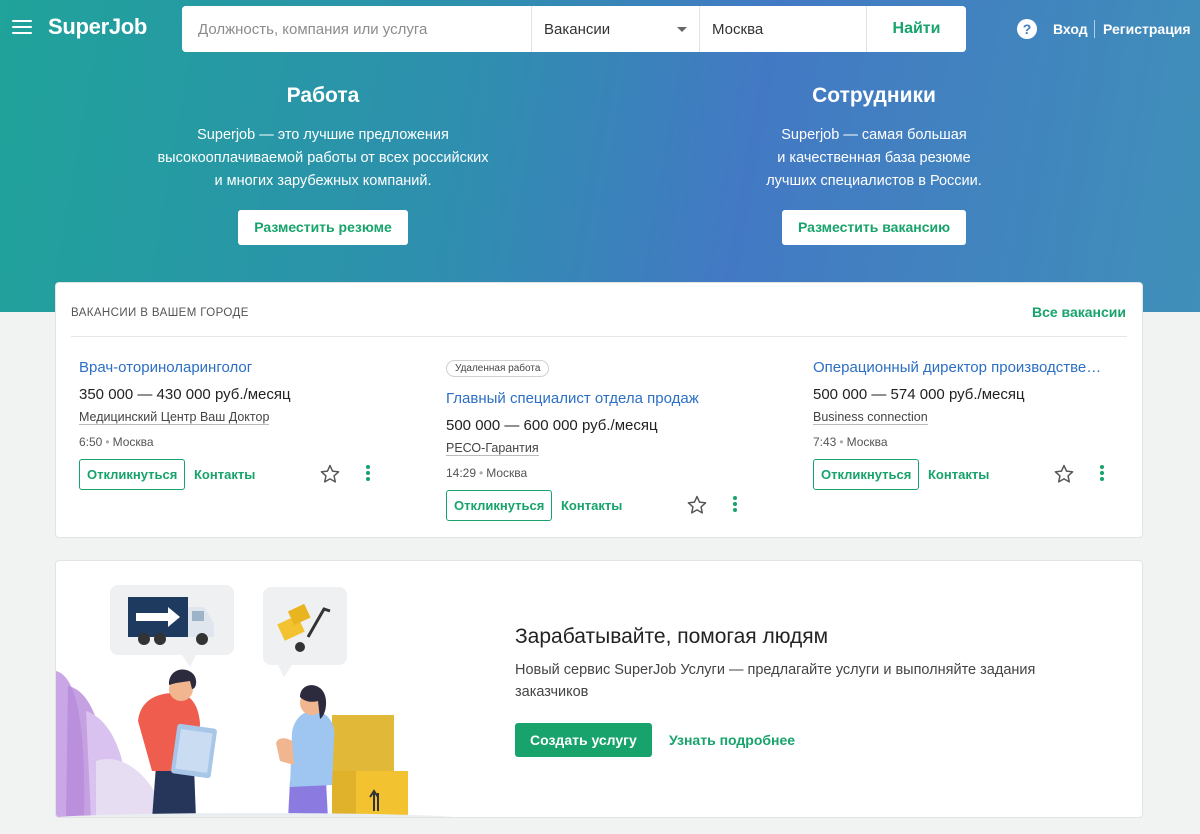 This screenshot has width=1200, height=834. I want to click on vacancy-company: Business connection, so click(870, 417).